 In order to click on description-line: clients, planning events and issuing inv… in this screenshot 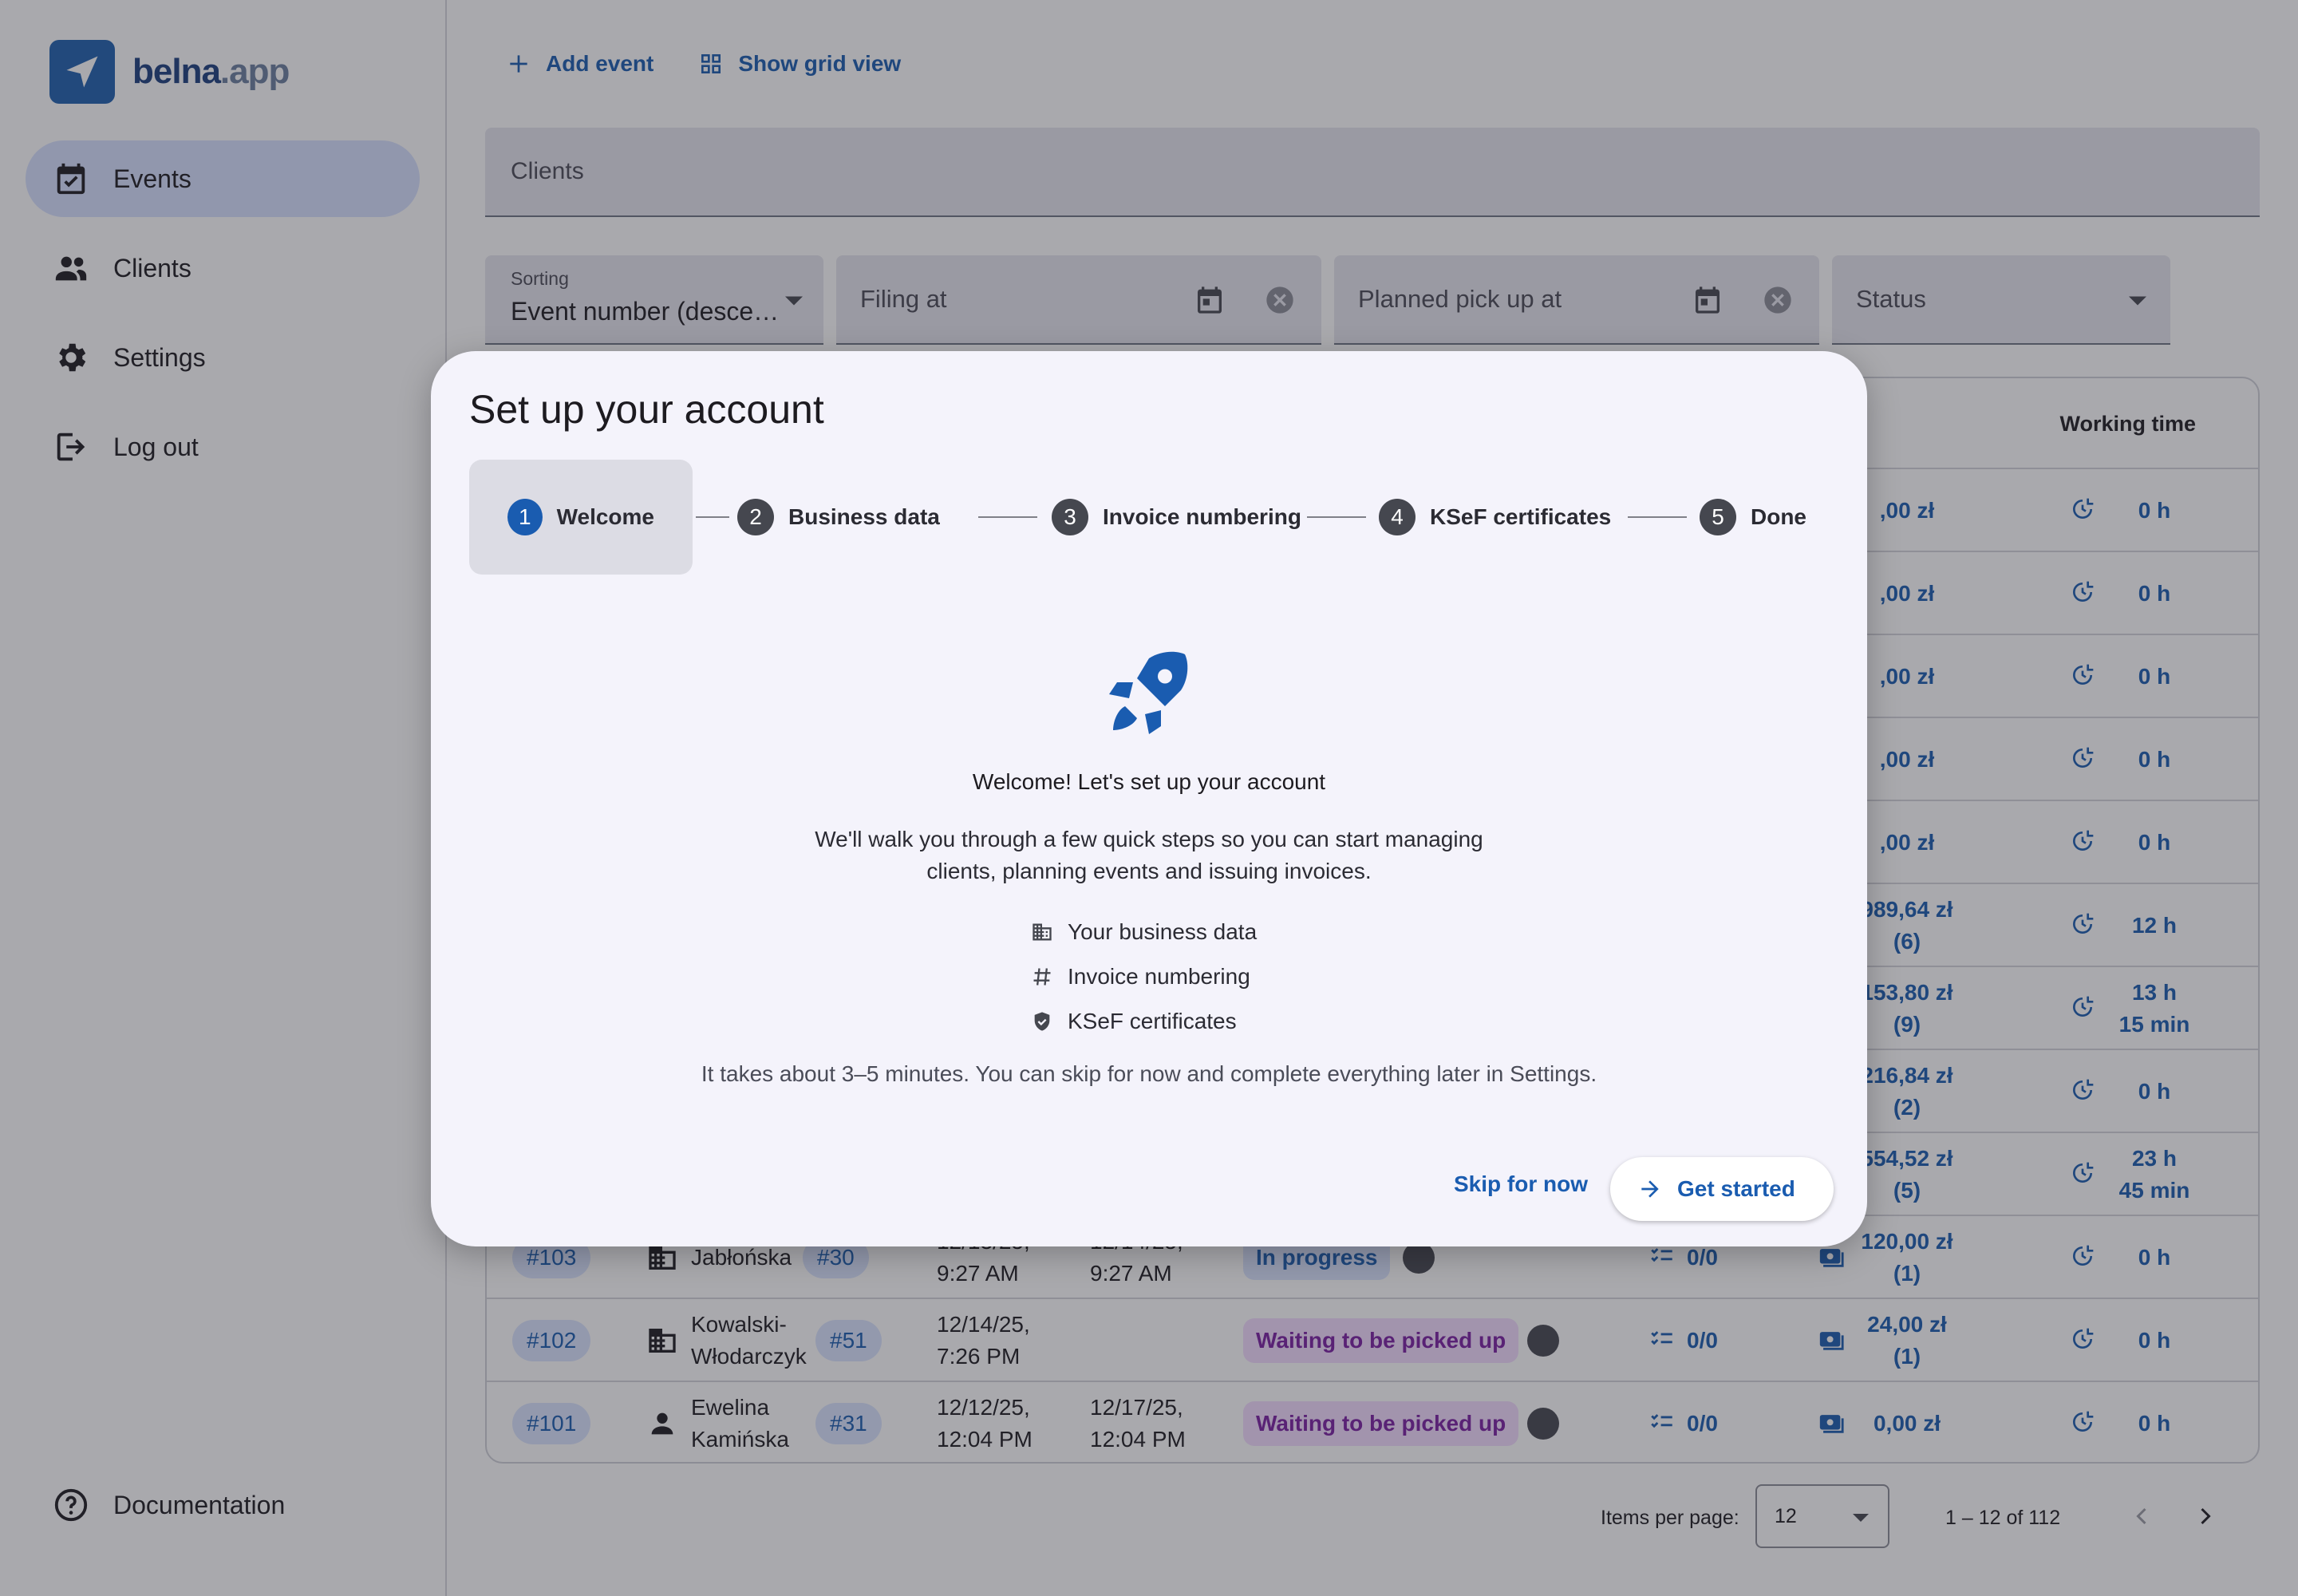, I will do `click(1149, 871)`.